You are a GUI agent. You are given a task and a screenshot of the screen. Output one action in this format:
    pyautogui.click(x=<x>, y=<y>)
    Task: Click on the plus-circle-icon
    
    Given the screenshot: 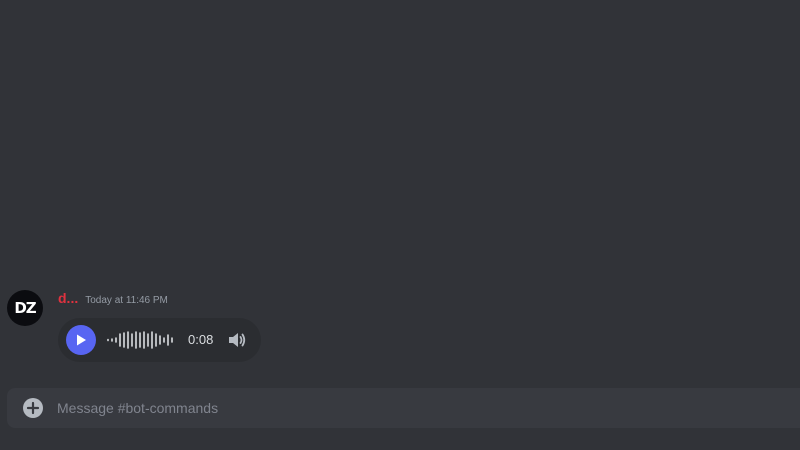 What is the action you would take?
    pyautogui.click(x=33, y=408)
    